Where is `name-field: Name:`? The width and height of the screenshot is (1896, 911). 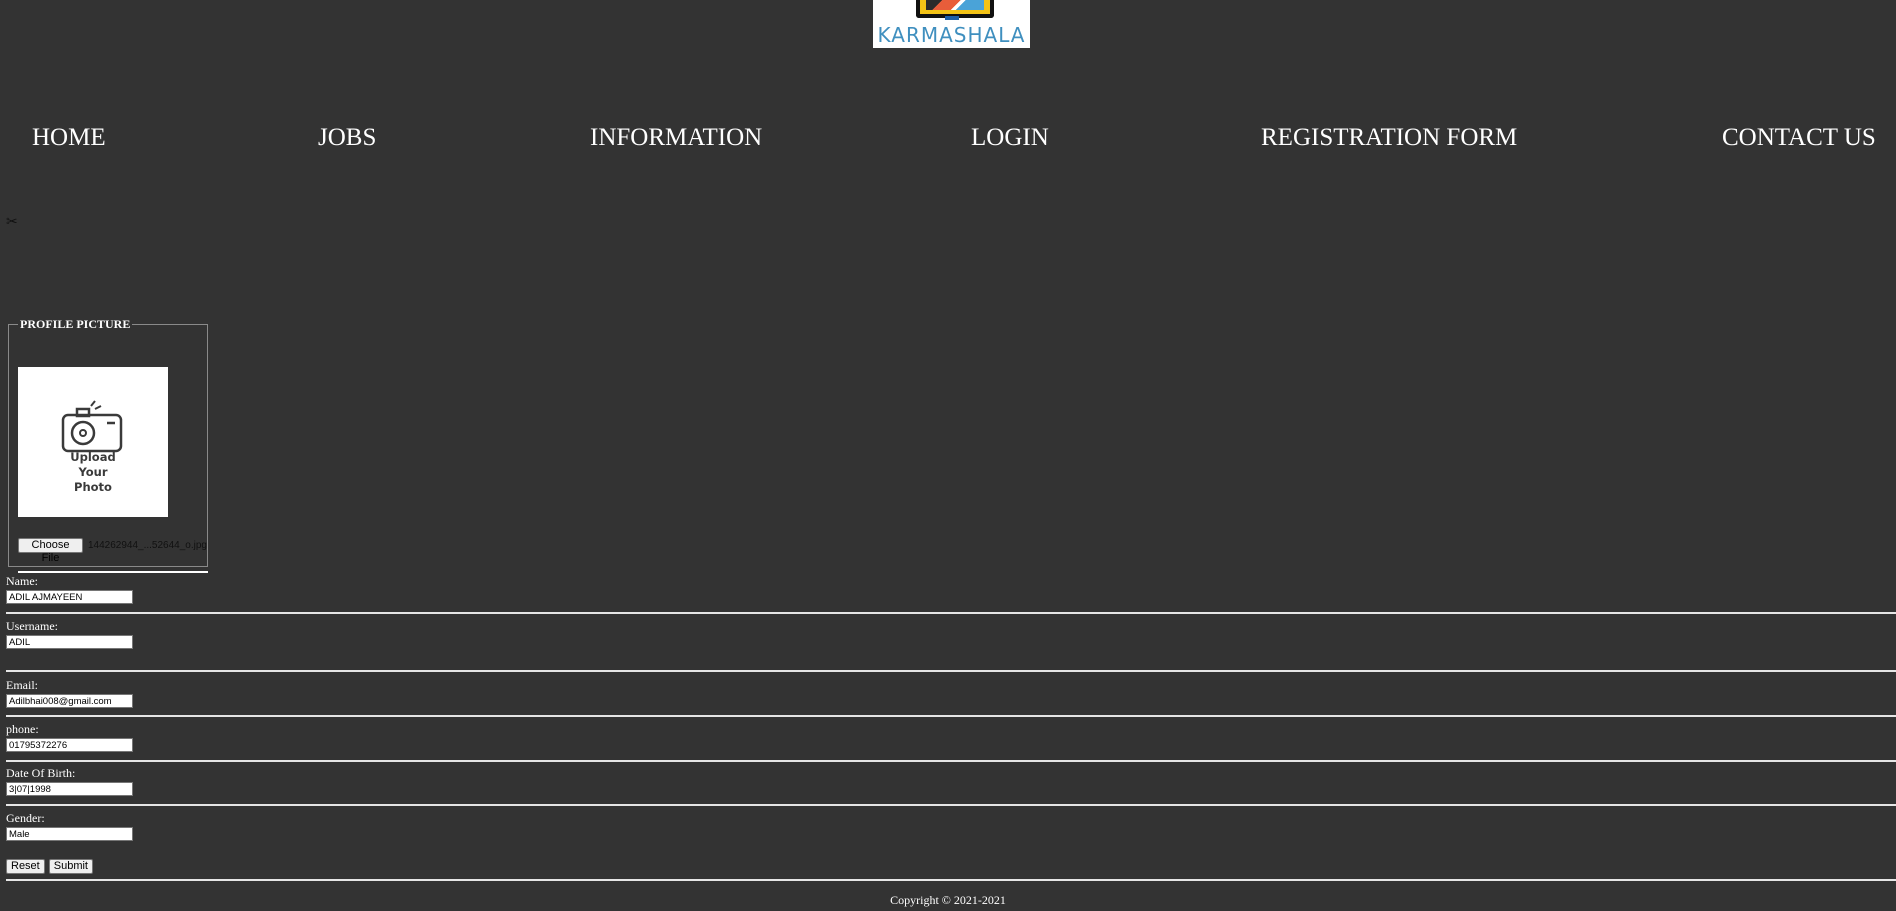 name-field: Name: is located at coordinates (69, 589).